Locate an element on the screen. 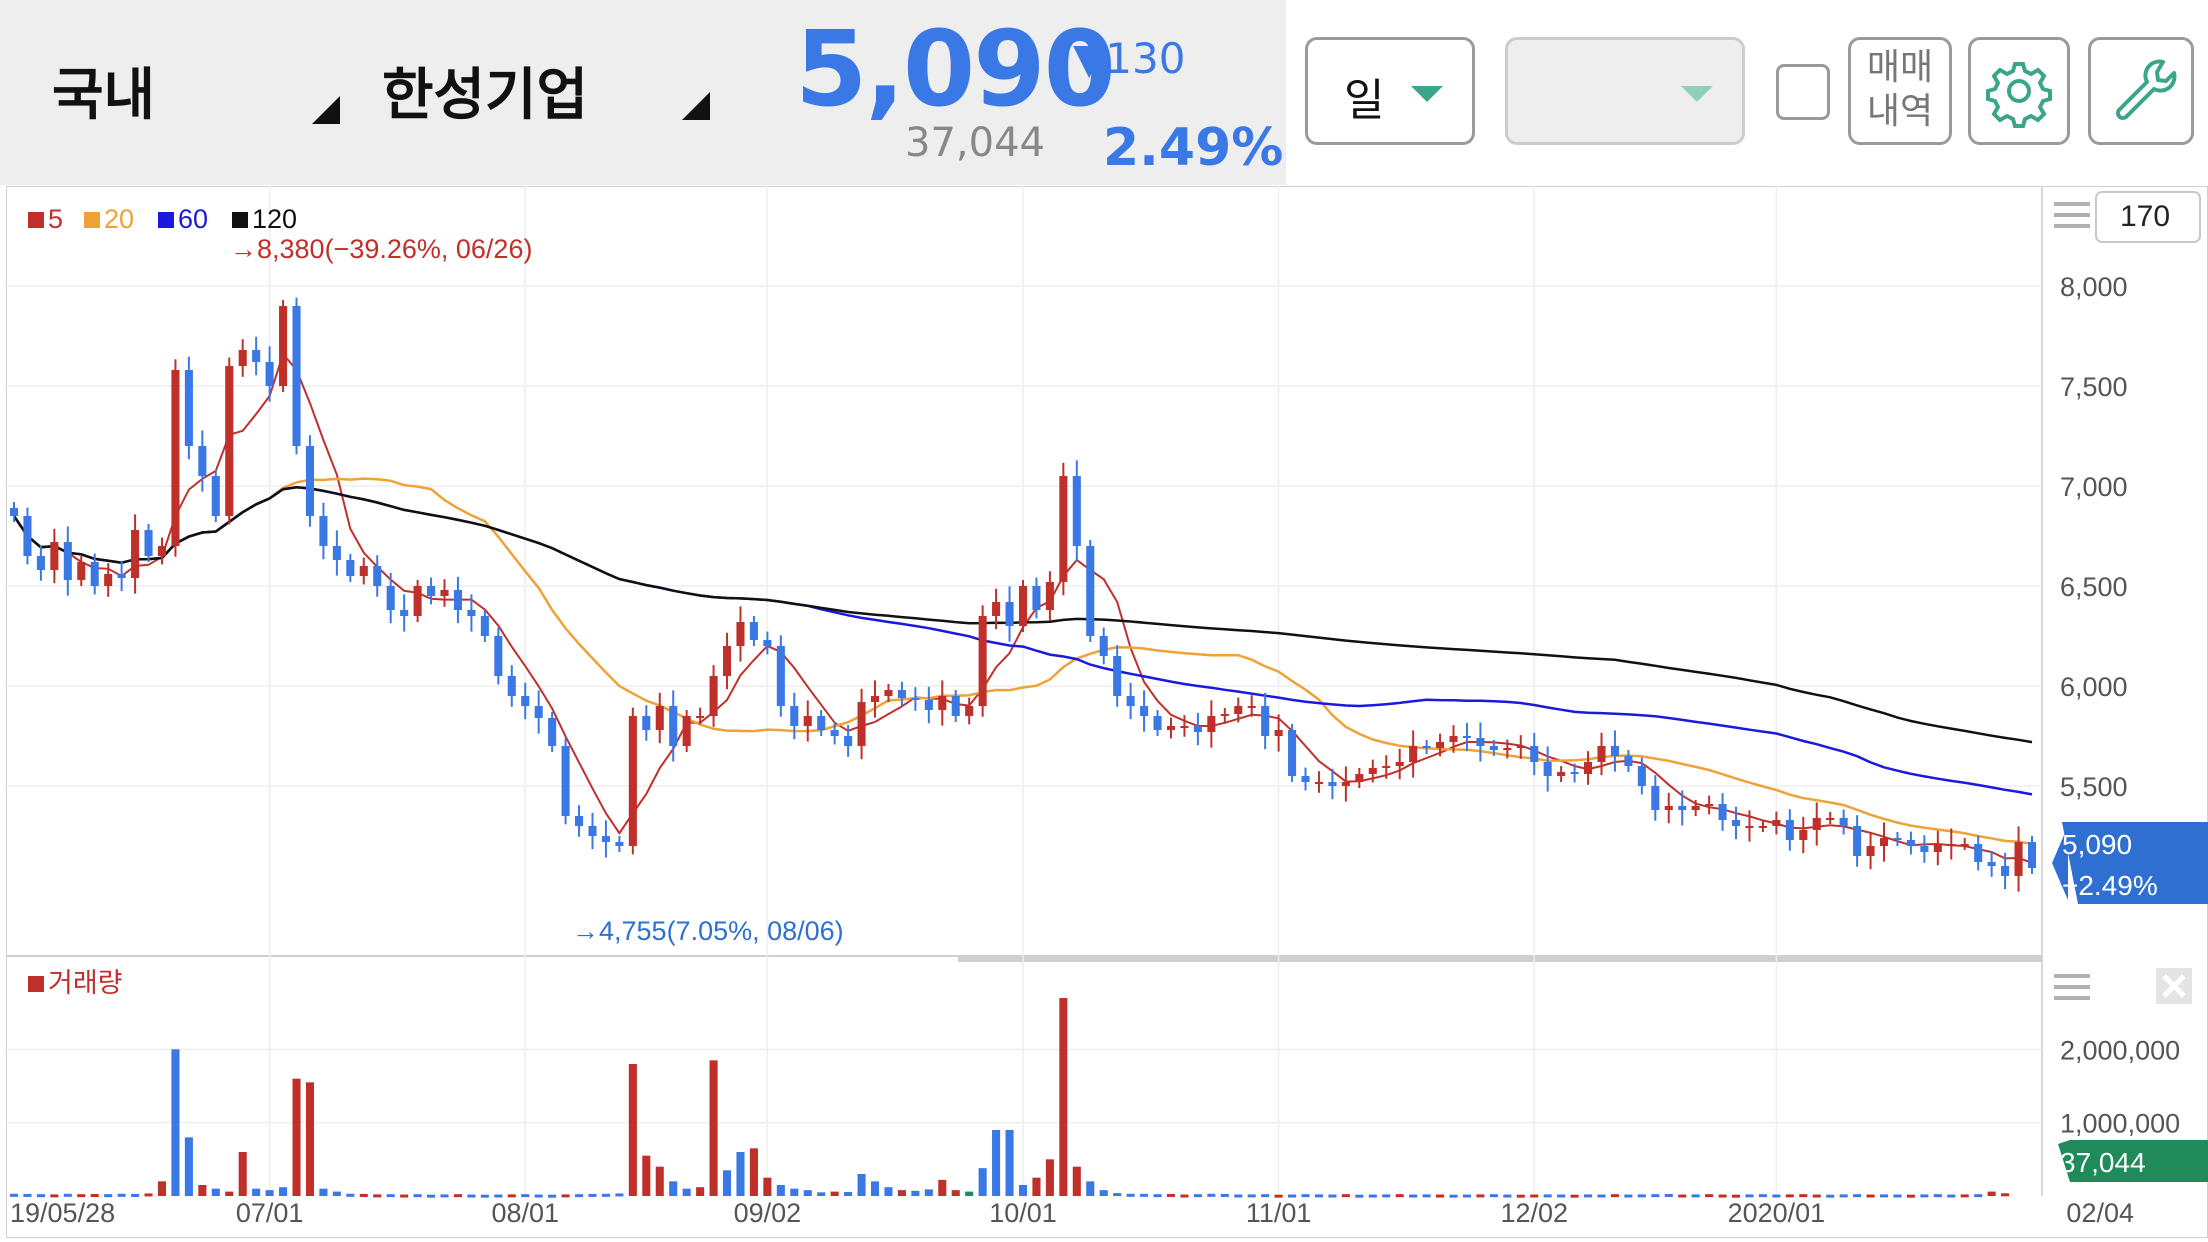 The image size is (2208, 1242). stock-selector: 한성기업 is located at coordinates (485, 90).